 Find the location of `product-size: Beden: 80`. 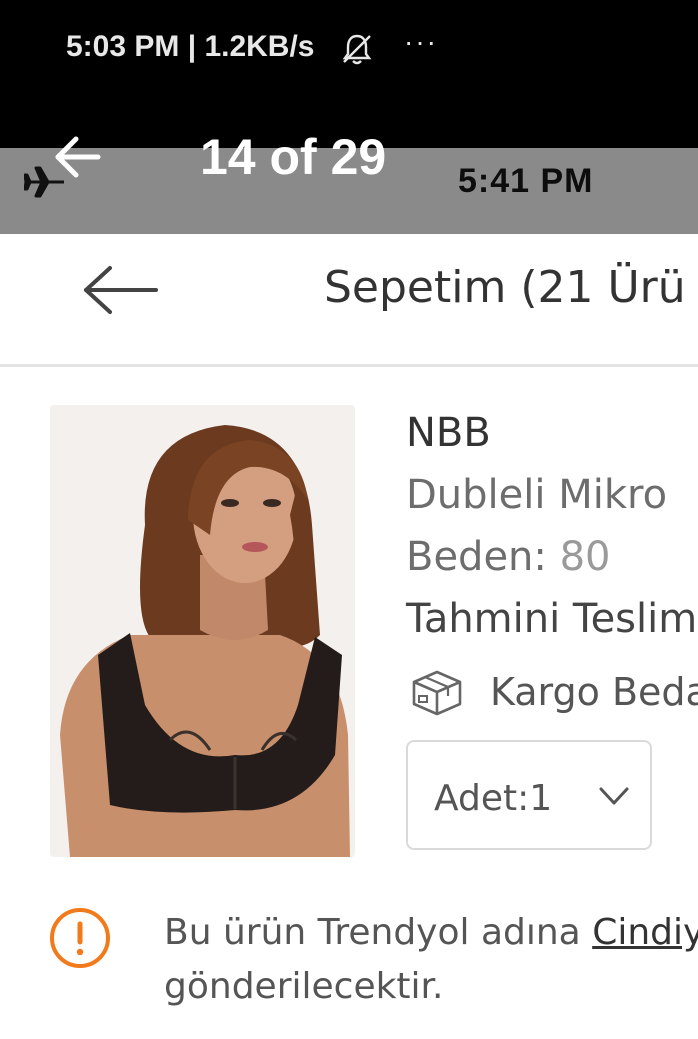

product-size: Beden: 80 is located at coordinates (508, 557).